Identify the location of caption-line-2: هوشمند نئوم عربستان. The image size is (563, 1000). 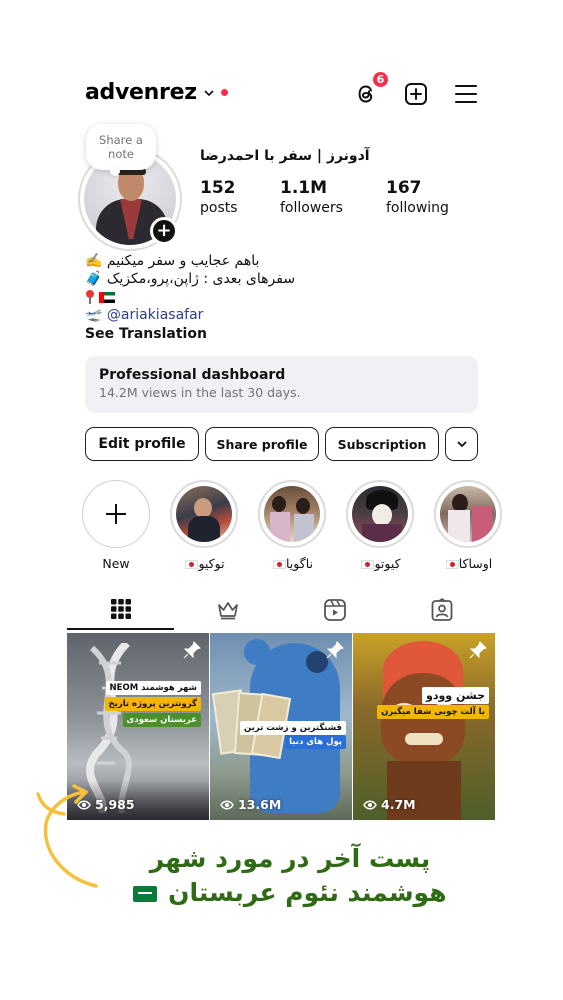
(290, 893).